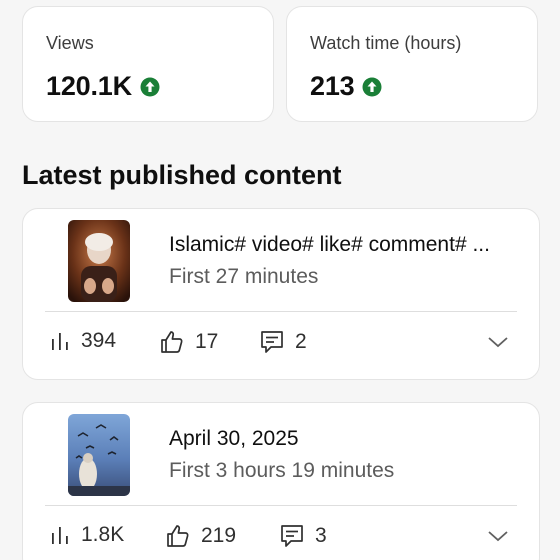 The height and width of the screenshot is (560, 560). I want to click on comments-metric: 2, so click(283, 342).